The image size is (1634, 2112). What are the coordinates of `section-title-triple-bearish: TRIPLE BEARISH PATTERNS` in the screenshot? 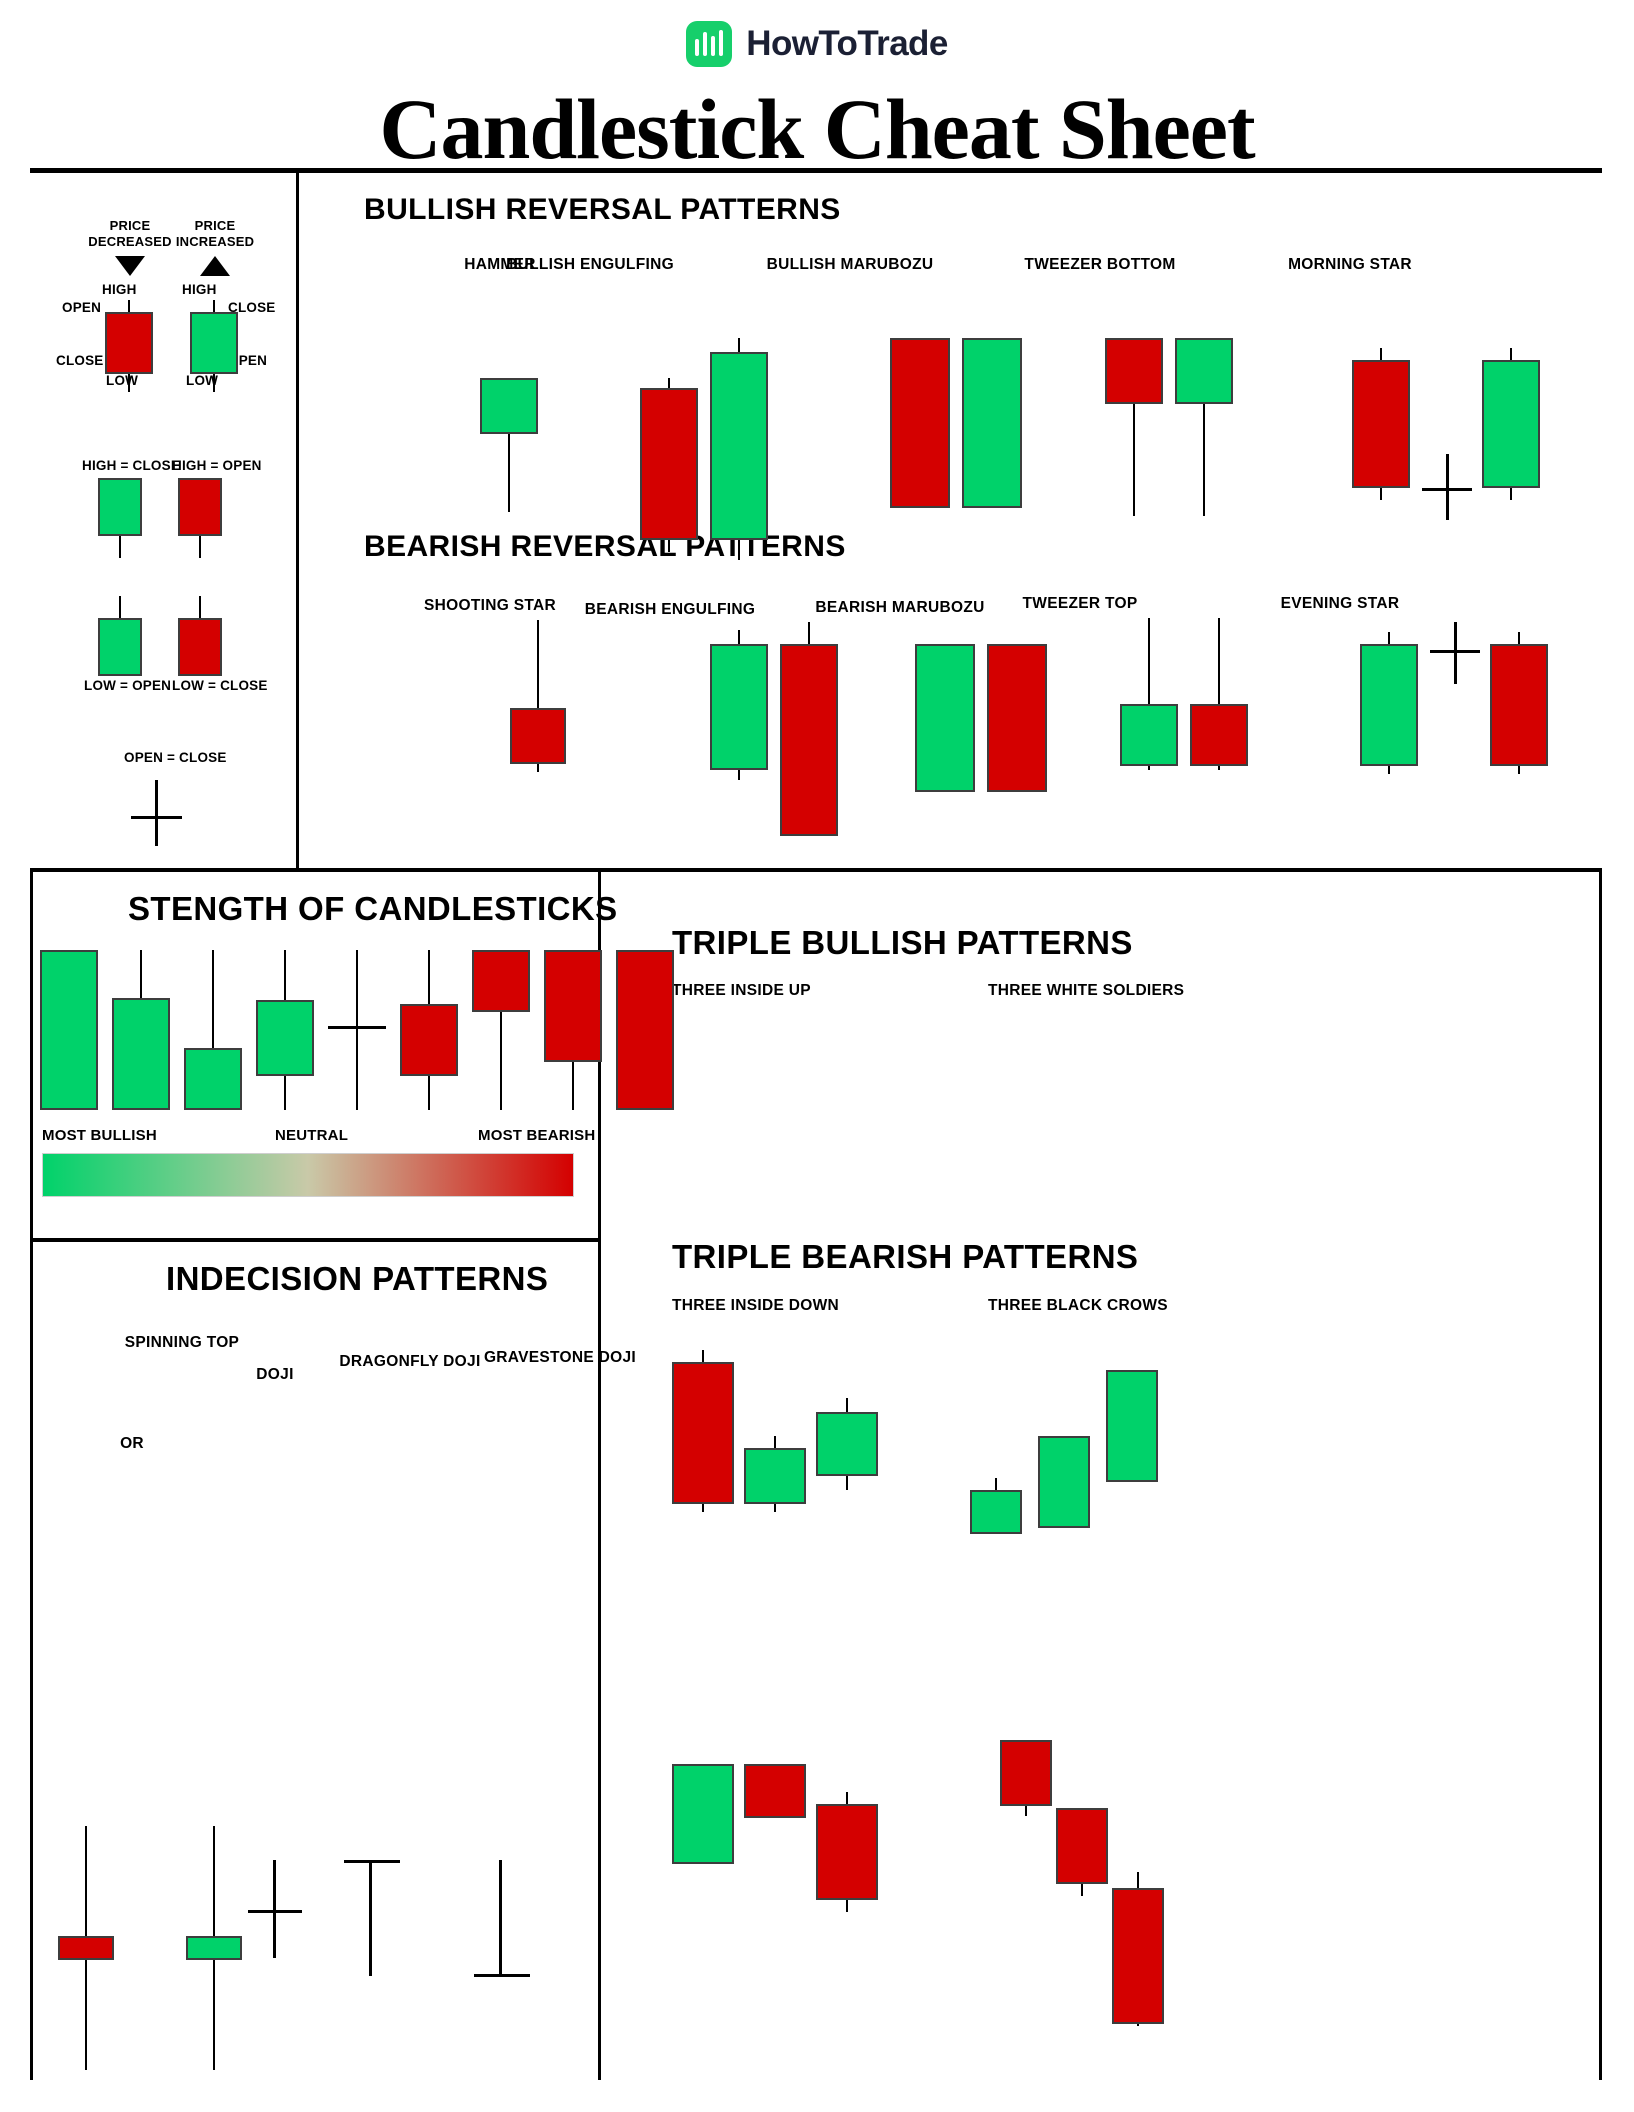 It's located at (905, 1256).